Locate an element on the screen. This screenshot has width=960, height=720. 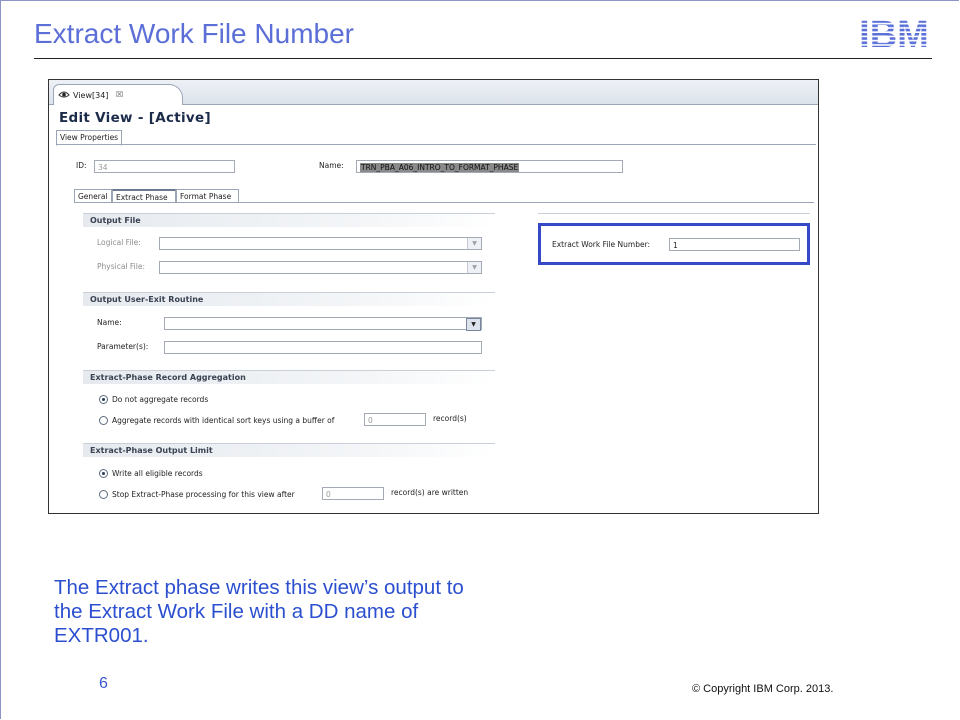
output-file-section-title: Output File is located at coordinates (289, 220).